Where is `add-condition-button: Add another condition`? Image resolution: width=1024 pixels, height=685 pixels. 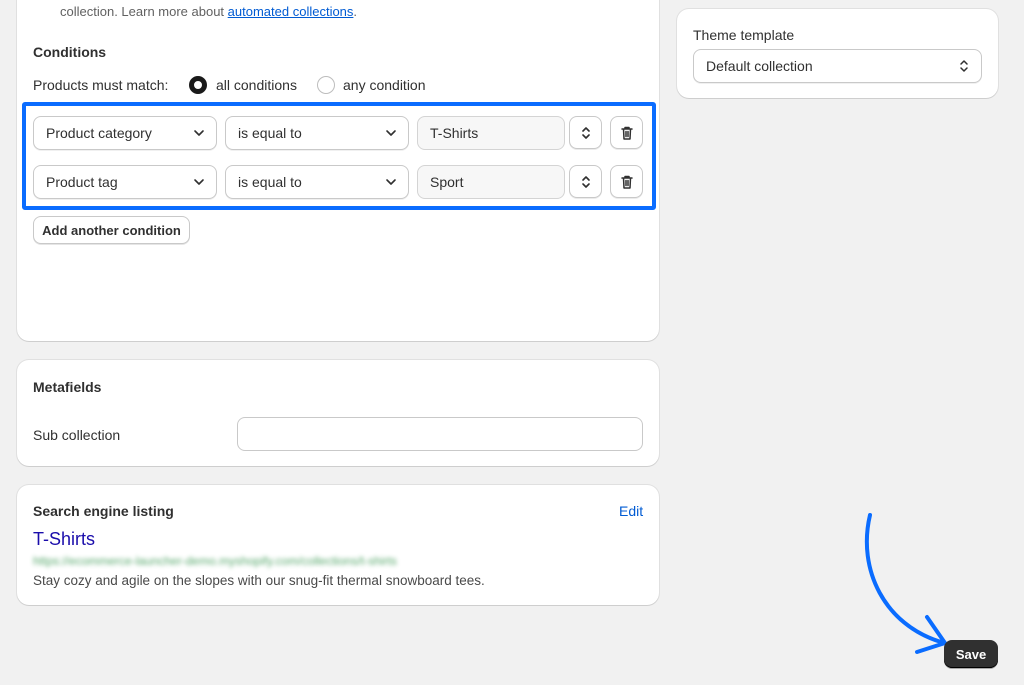
add-condition-button: Add another condition is located at coordinates (111, 230).